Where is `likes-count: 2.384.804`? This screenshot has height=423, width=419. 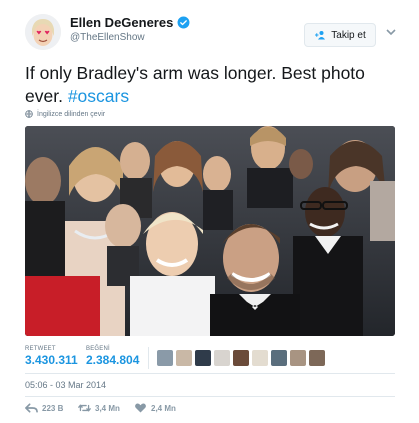
likes-count: 2.384.804 is located at coordinates (112, 360).